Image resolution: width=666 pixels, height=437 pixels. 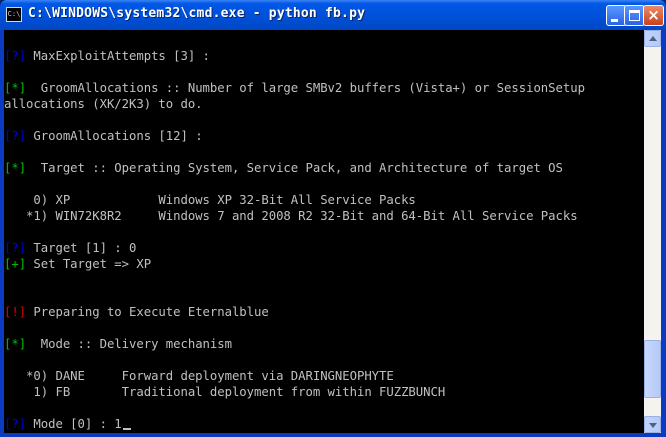 I want to click on console-line: [*] Mode :: Delivery mechanism, so click(x=118, y=344).